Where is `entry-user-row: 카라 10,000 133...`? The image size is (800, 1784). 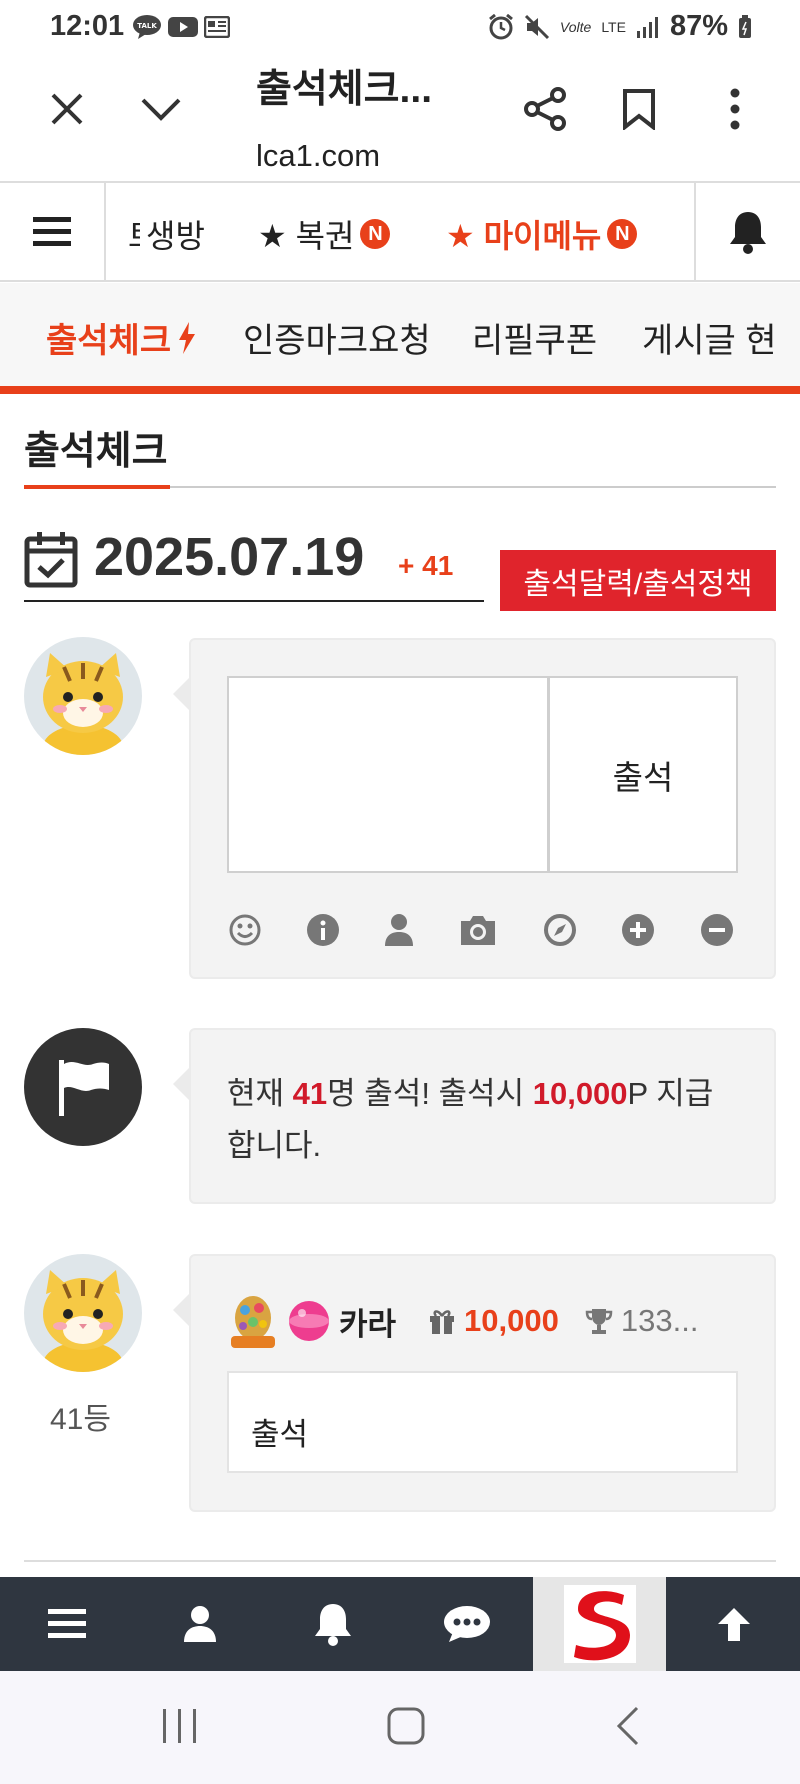
entry-user-row: 카라 10,000 133... is located at coordinates (462, 1321).